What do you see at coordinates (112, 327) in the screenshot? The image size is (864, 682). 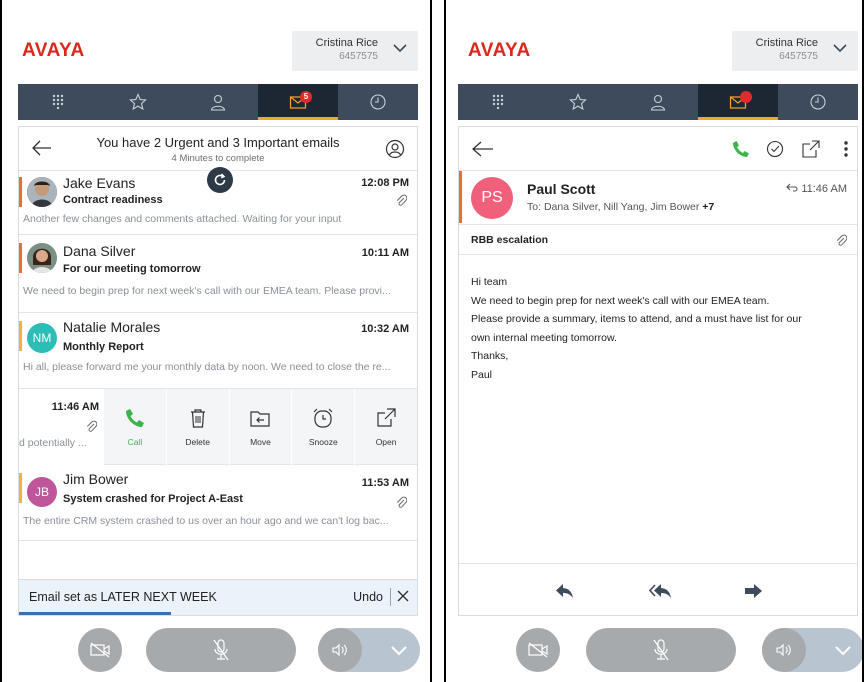 I see `email-sender: Natalie Morales` at bounding box center [112, 327].